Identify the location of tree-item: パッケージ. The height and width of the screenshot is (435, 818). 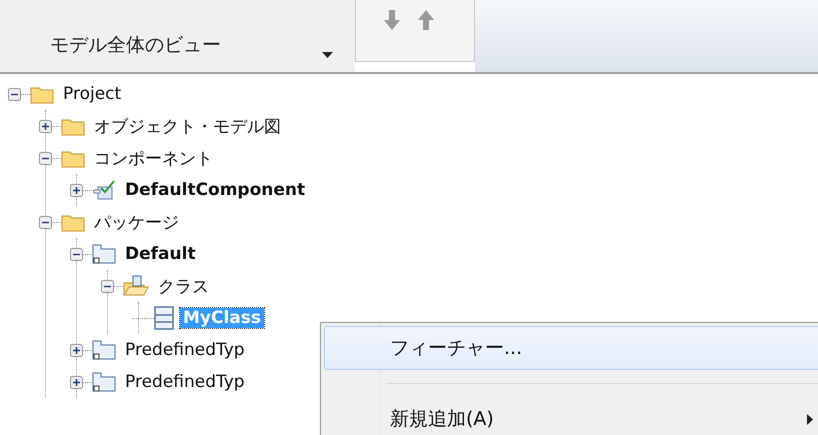
(136, 222).